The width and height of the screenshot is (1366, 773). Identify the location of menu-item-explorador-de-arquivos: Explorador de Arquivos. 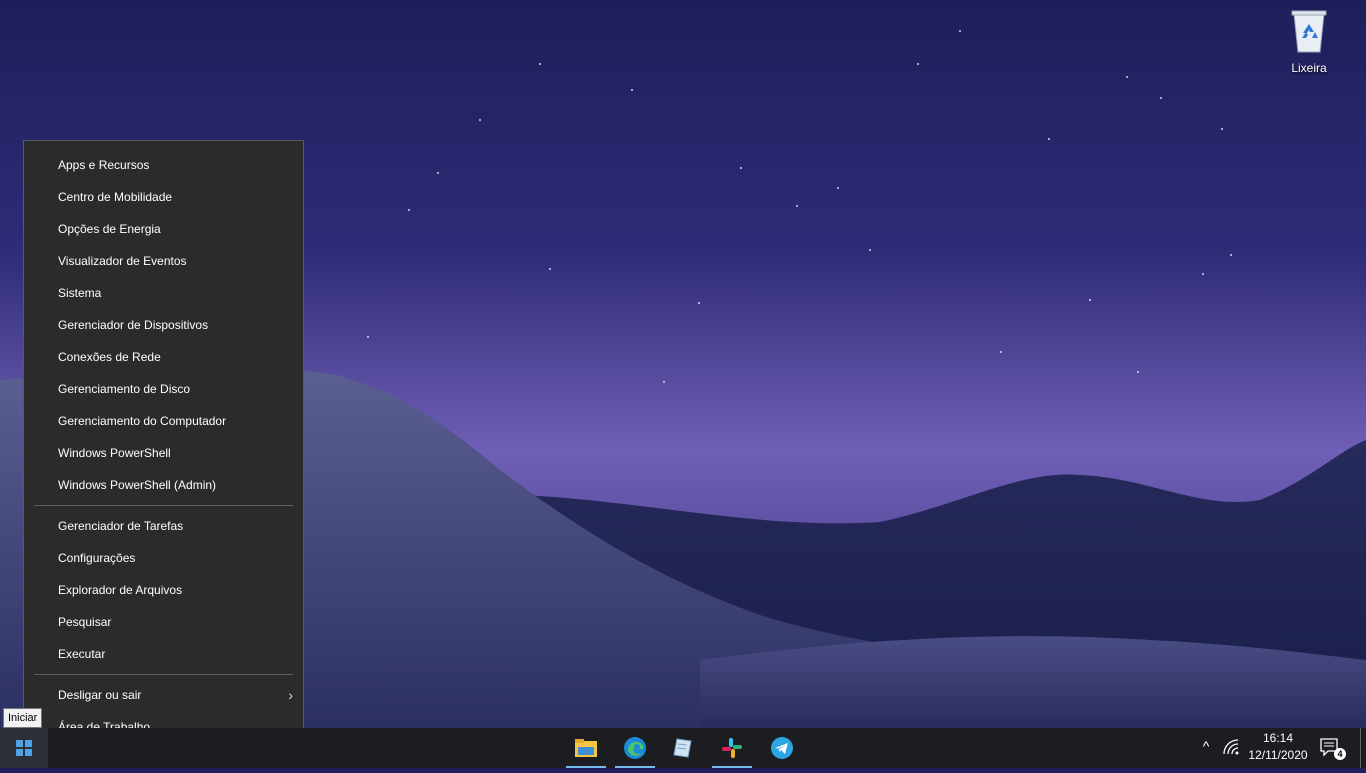
(163, 590).